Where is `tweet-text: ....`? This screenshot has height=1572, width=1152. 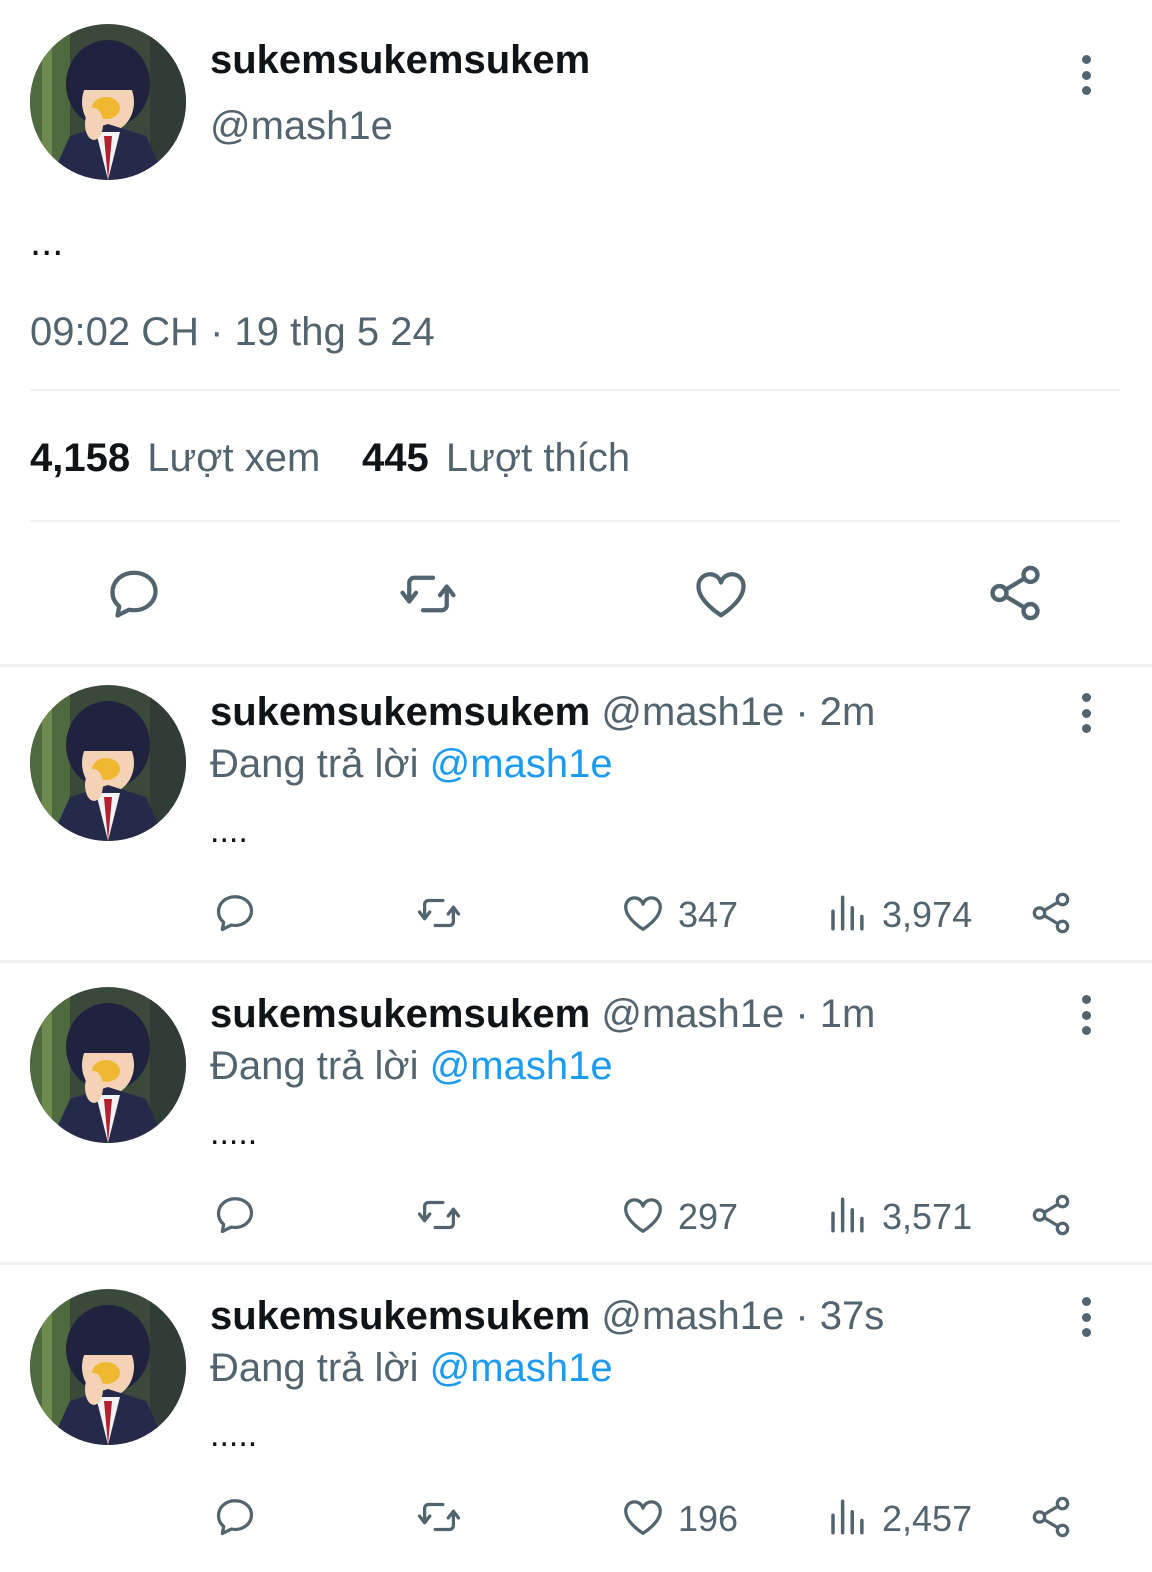
tweet-text: .... is located at coordinates (229, 831).